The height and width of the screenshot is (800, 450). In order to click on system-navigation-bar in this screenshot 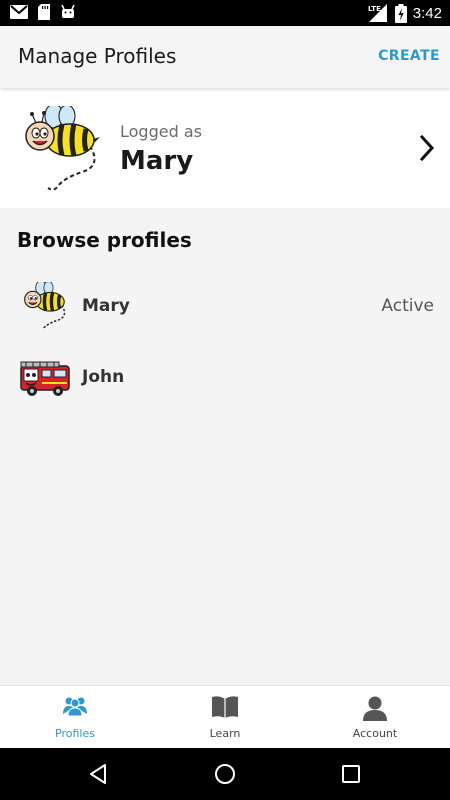, I will do `click(225, 774)`.